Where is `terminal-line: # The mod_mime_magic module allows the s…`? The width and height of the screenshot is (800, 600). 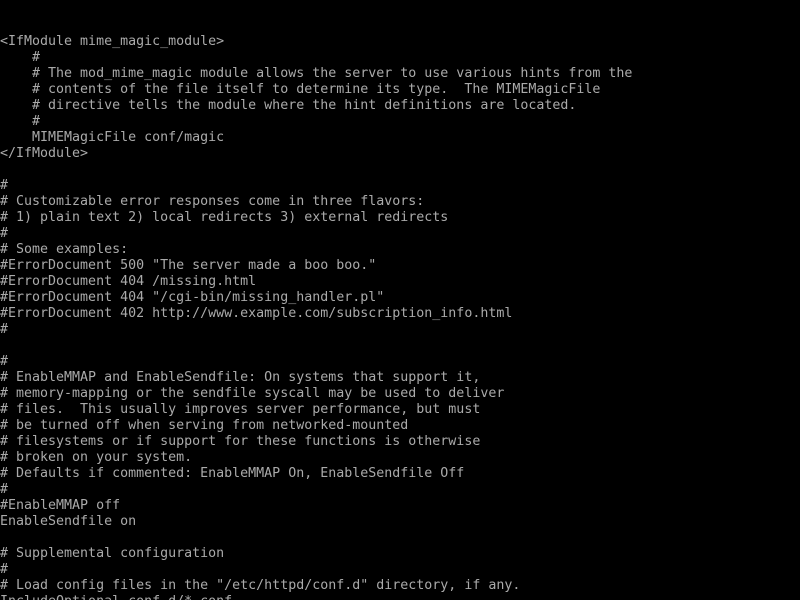 terminal-line: # The mod_mime_magic module allows the s… is located at coordinates (316, 73).